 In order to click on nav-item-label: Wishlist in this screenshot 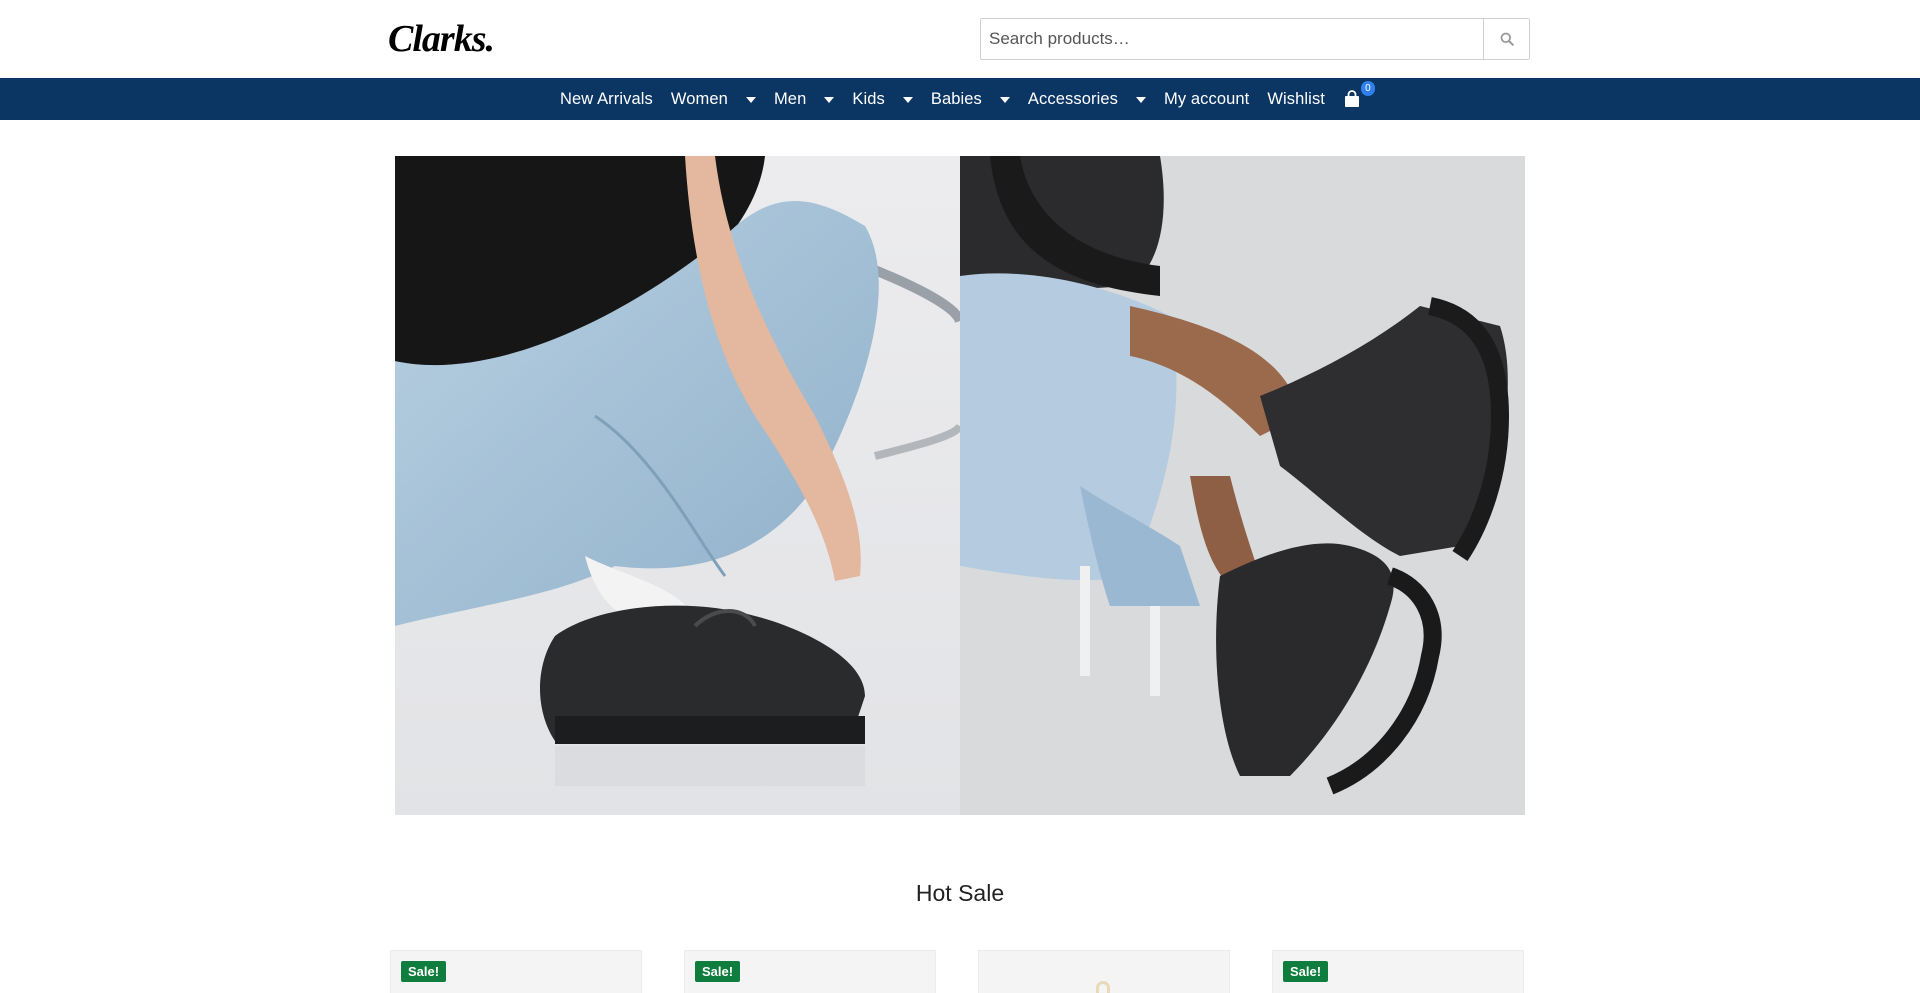, I will do `click(1296, 98)`.